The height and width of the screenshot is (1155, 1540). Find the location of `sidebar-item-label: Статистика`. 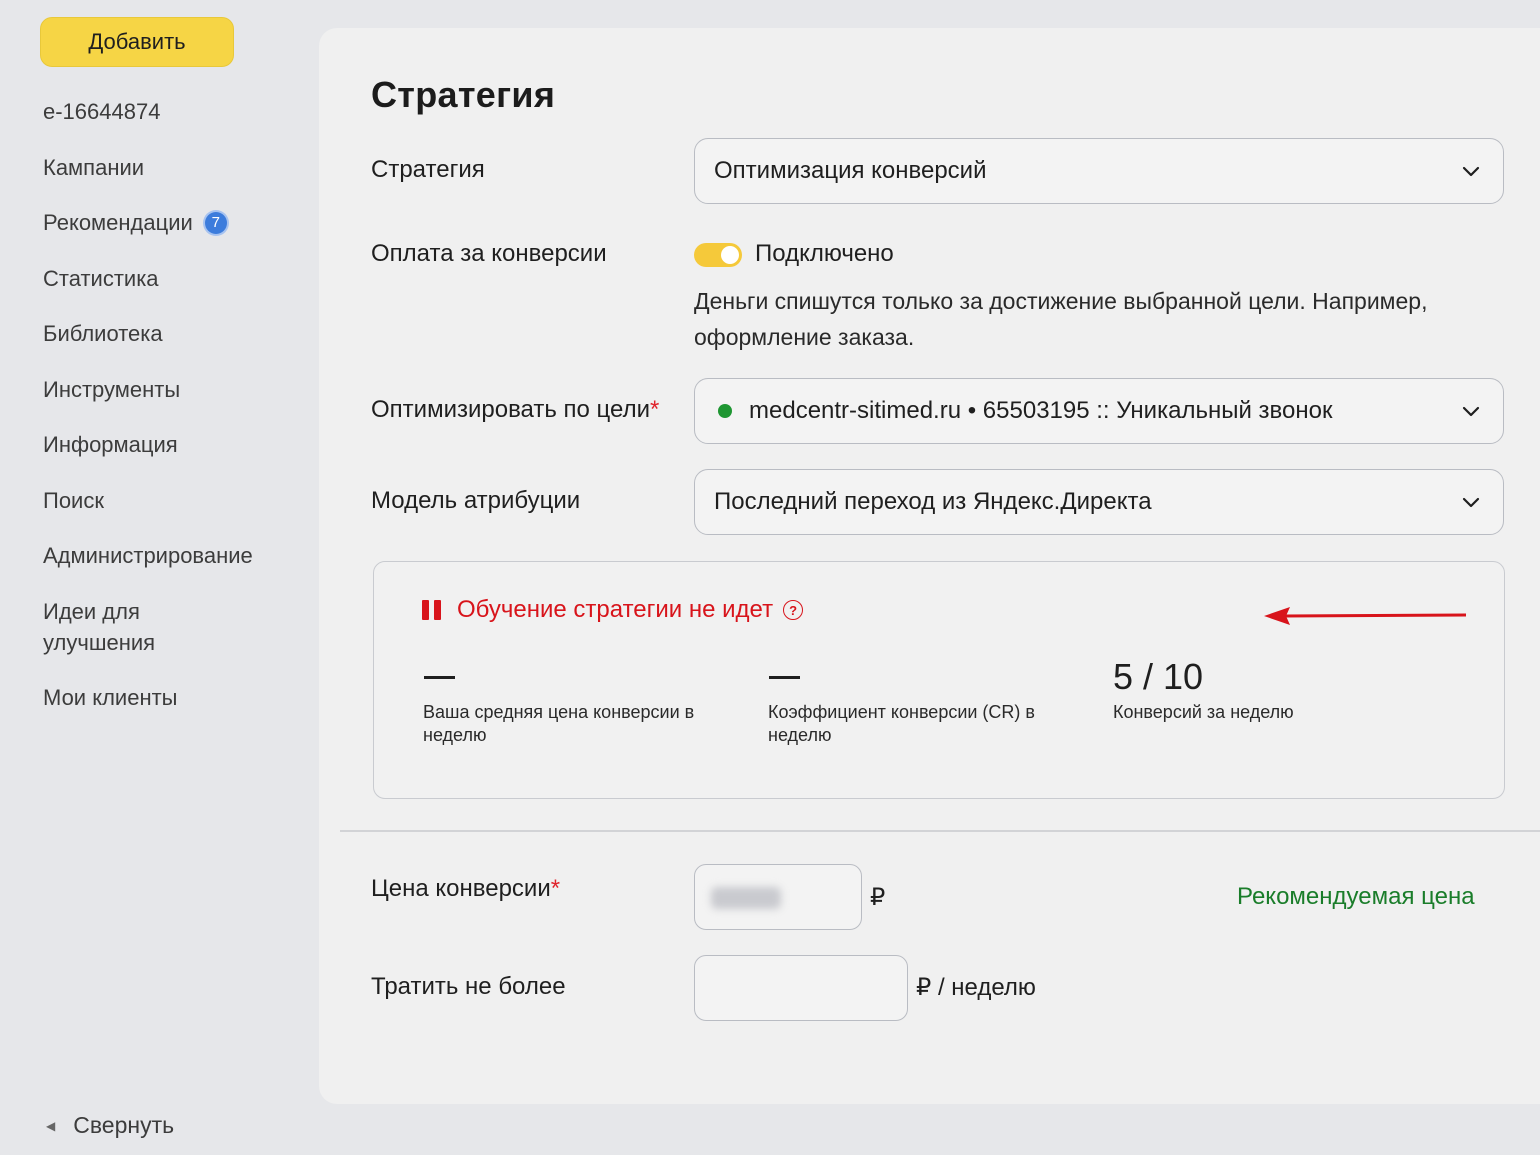

sidebar-item-label: Статистика is located at coordinates (101, 278).